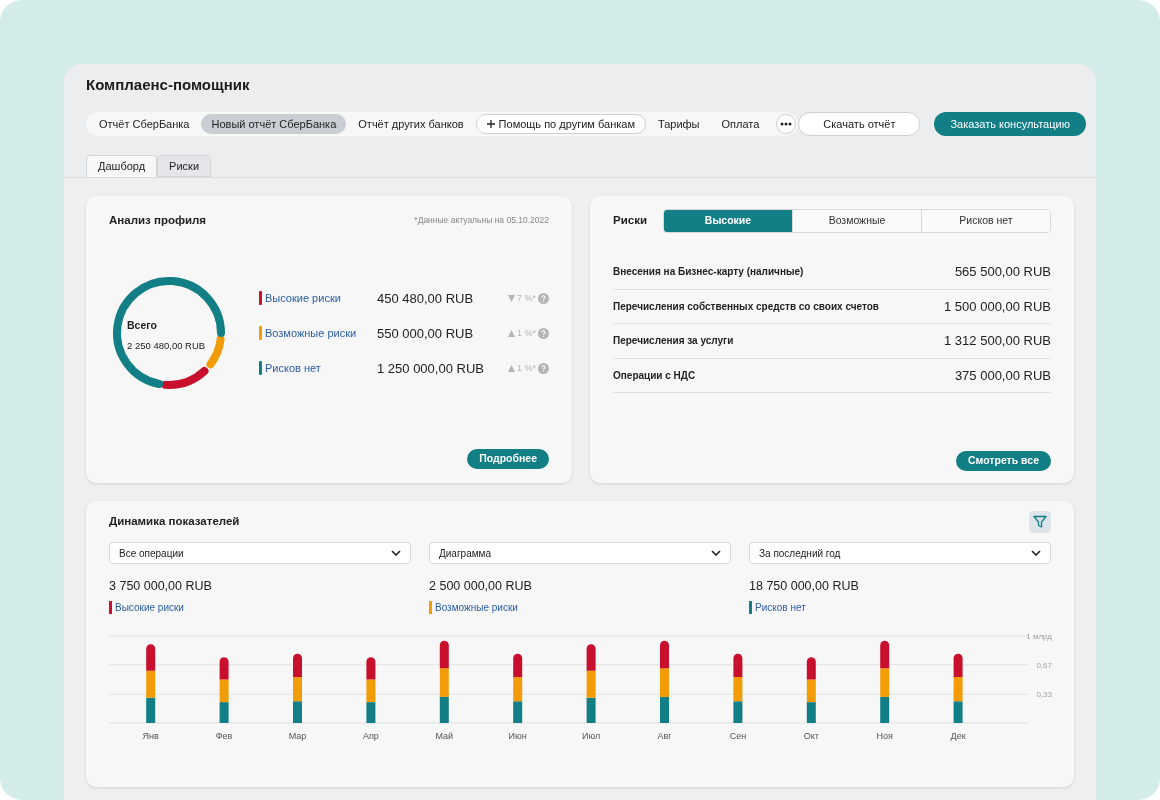 Image resolution: width=1160 pixels, height=800 pixels. Describe the element at coordinates (1003, 461) in the screenshot. I see `view-all-button: Смотреть все` at that location.